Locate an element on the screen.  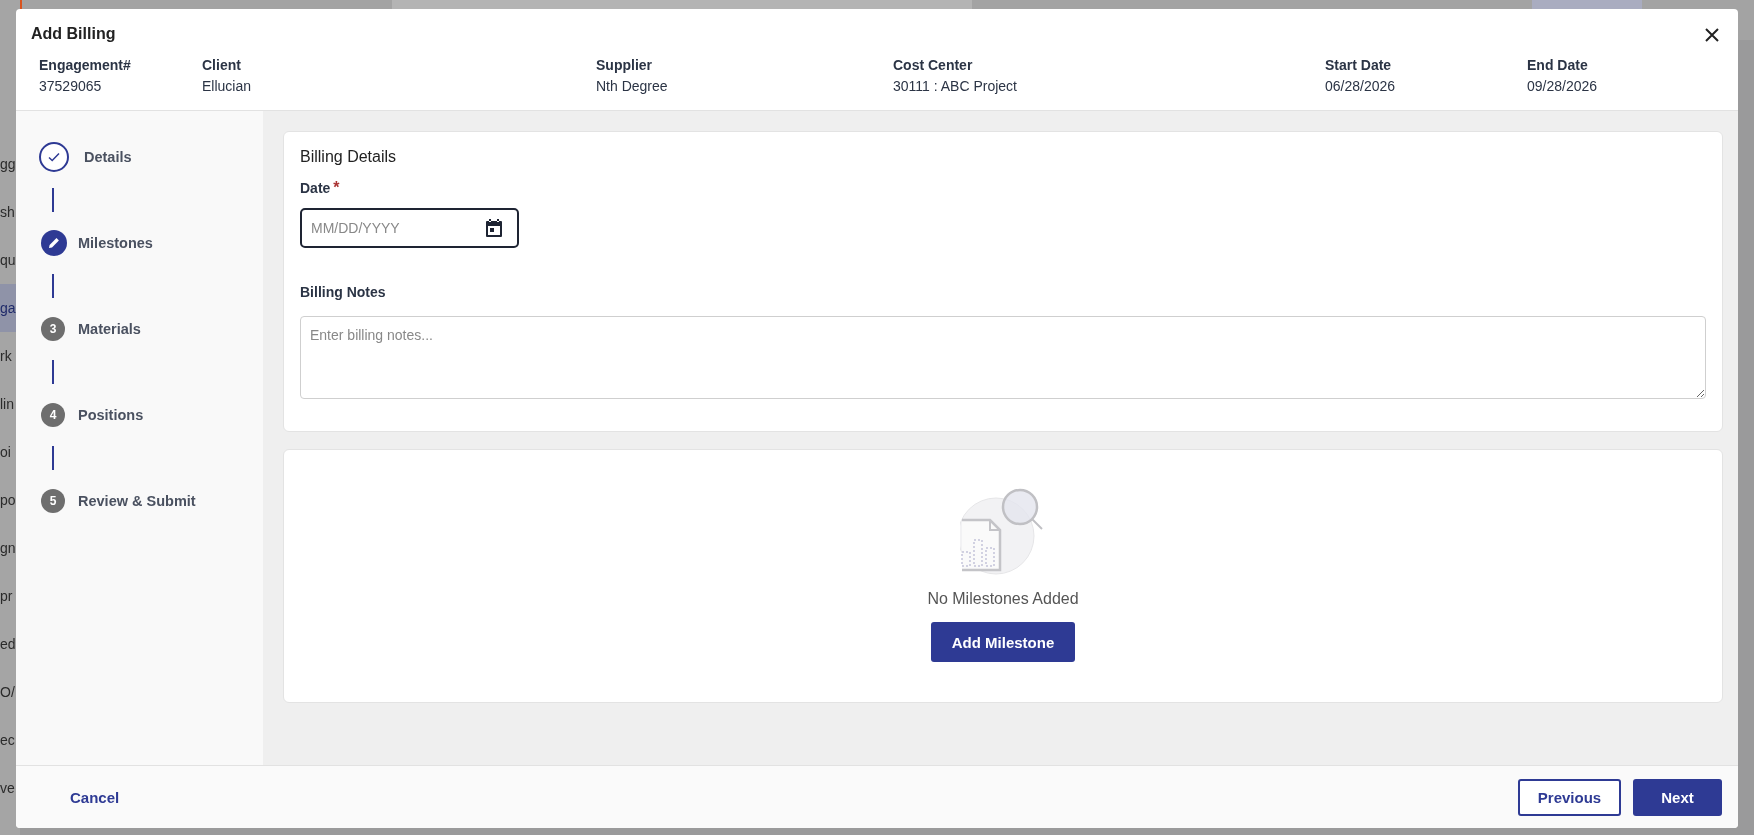
sidebar-item: rk is located at coordinates (10, 356).